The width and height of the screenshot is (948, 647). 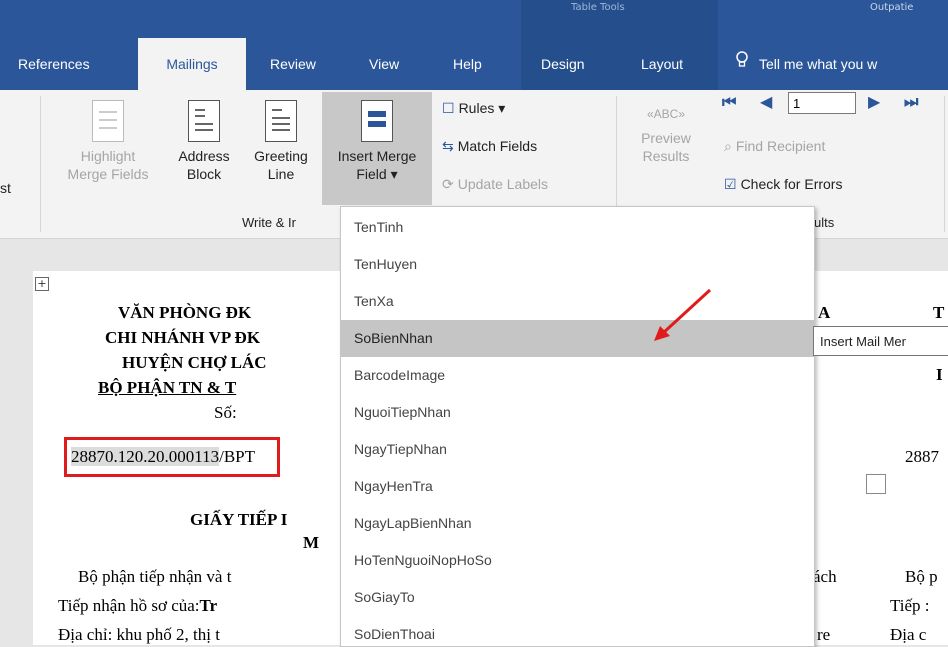 What do you see at coordinates (876, 484) in the screenshot?
I see `doc-checkbox` at bounding box center [876, 484].